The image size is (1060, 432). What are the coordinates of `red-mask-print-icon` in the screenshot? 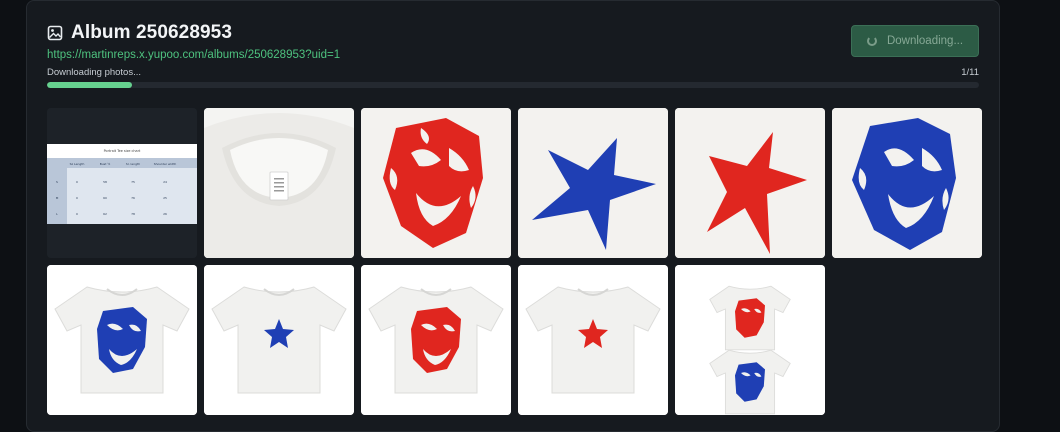 It's located at (436, 183).